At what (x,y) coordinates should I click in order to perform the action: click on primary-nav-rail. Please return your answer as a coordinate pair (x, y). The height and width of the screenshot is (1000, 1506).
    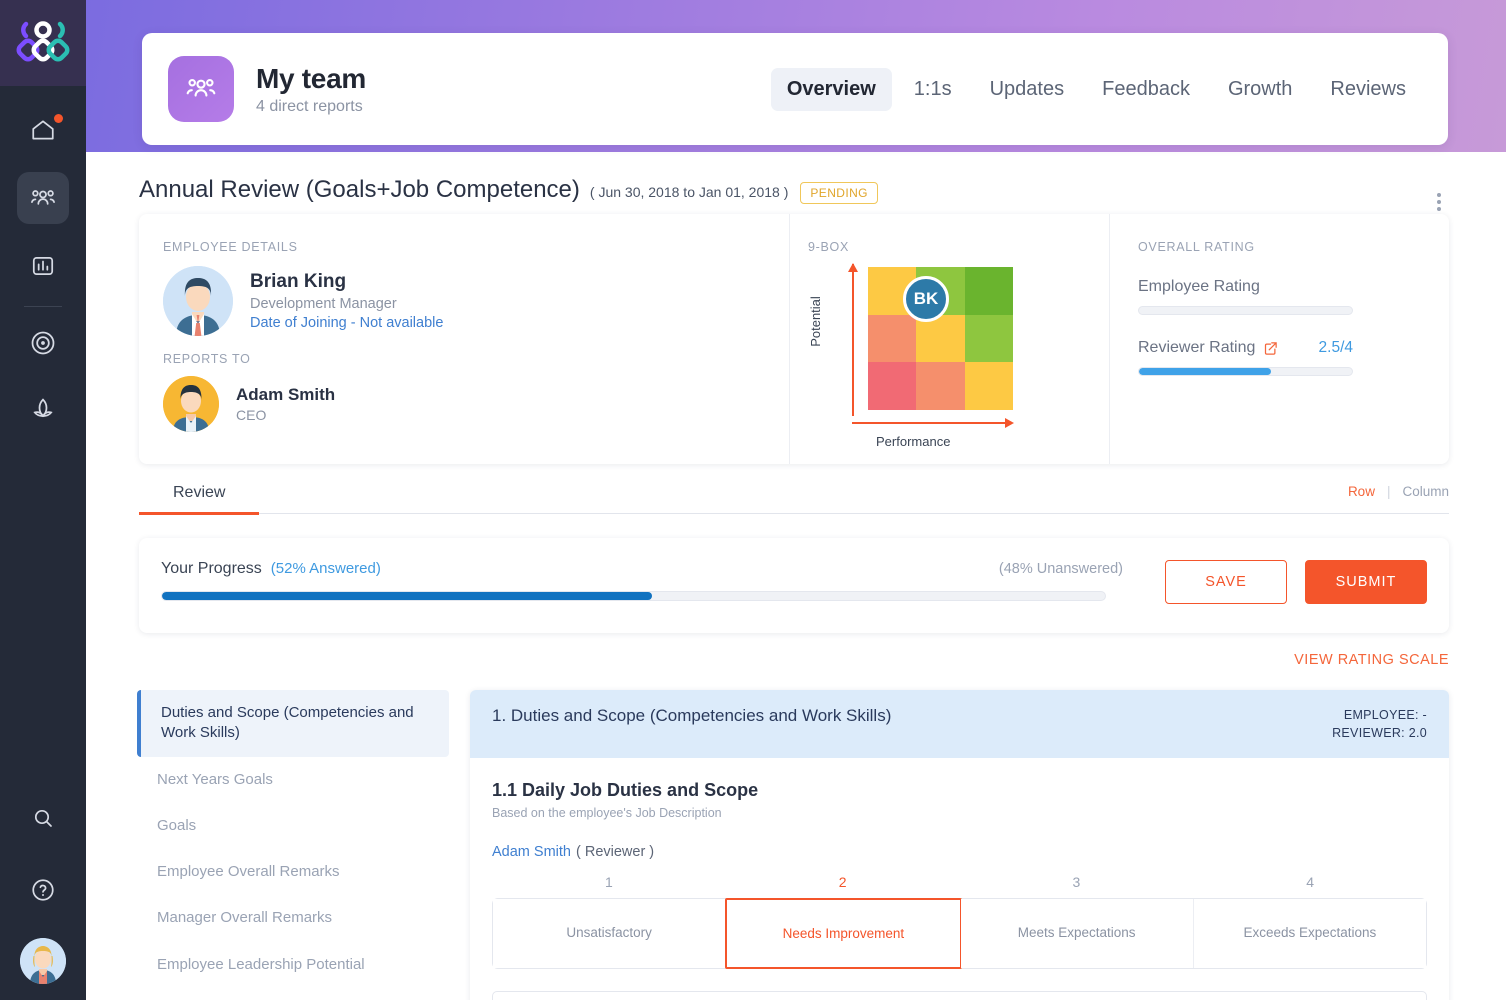
    Looking at the image, I should click on (43, 500).